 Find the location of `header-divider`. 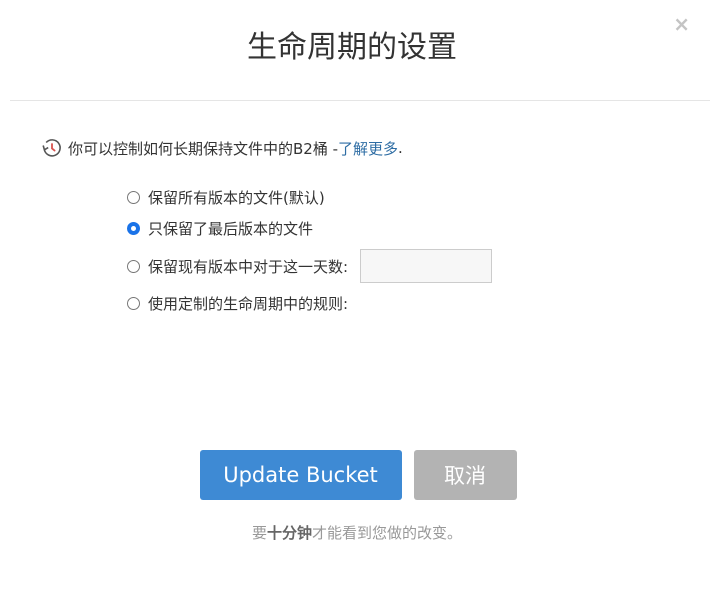

header-divider is located at coordinates (360, 100).